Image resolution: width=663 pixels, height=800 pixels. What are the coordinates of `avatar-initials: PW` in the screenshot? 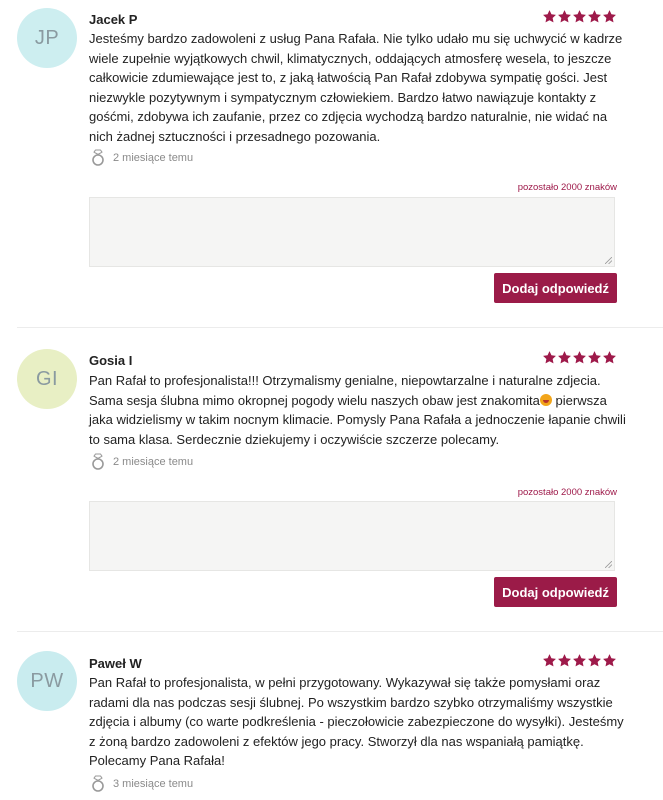 It's located at (47, 680).